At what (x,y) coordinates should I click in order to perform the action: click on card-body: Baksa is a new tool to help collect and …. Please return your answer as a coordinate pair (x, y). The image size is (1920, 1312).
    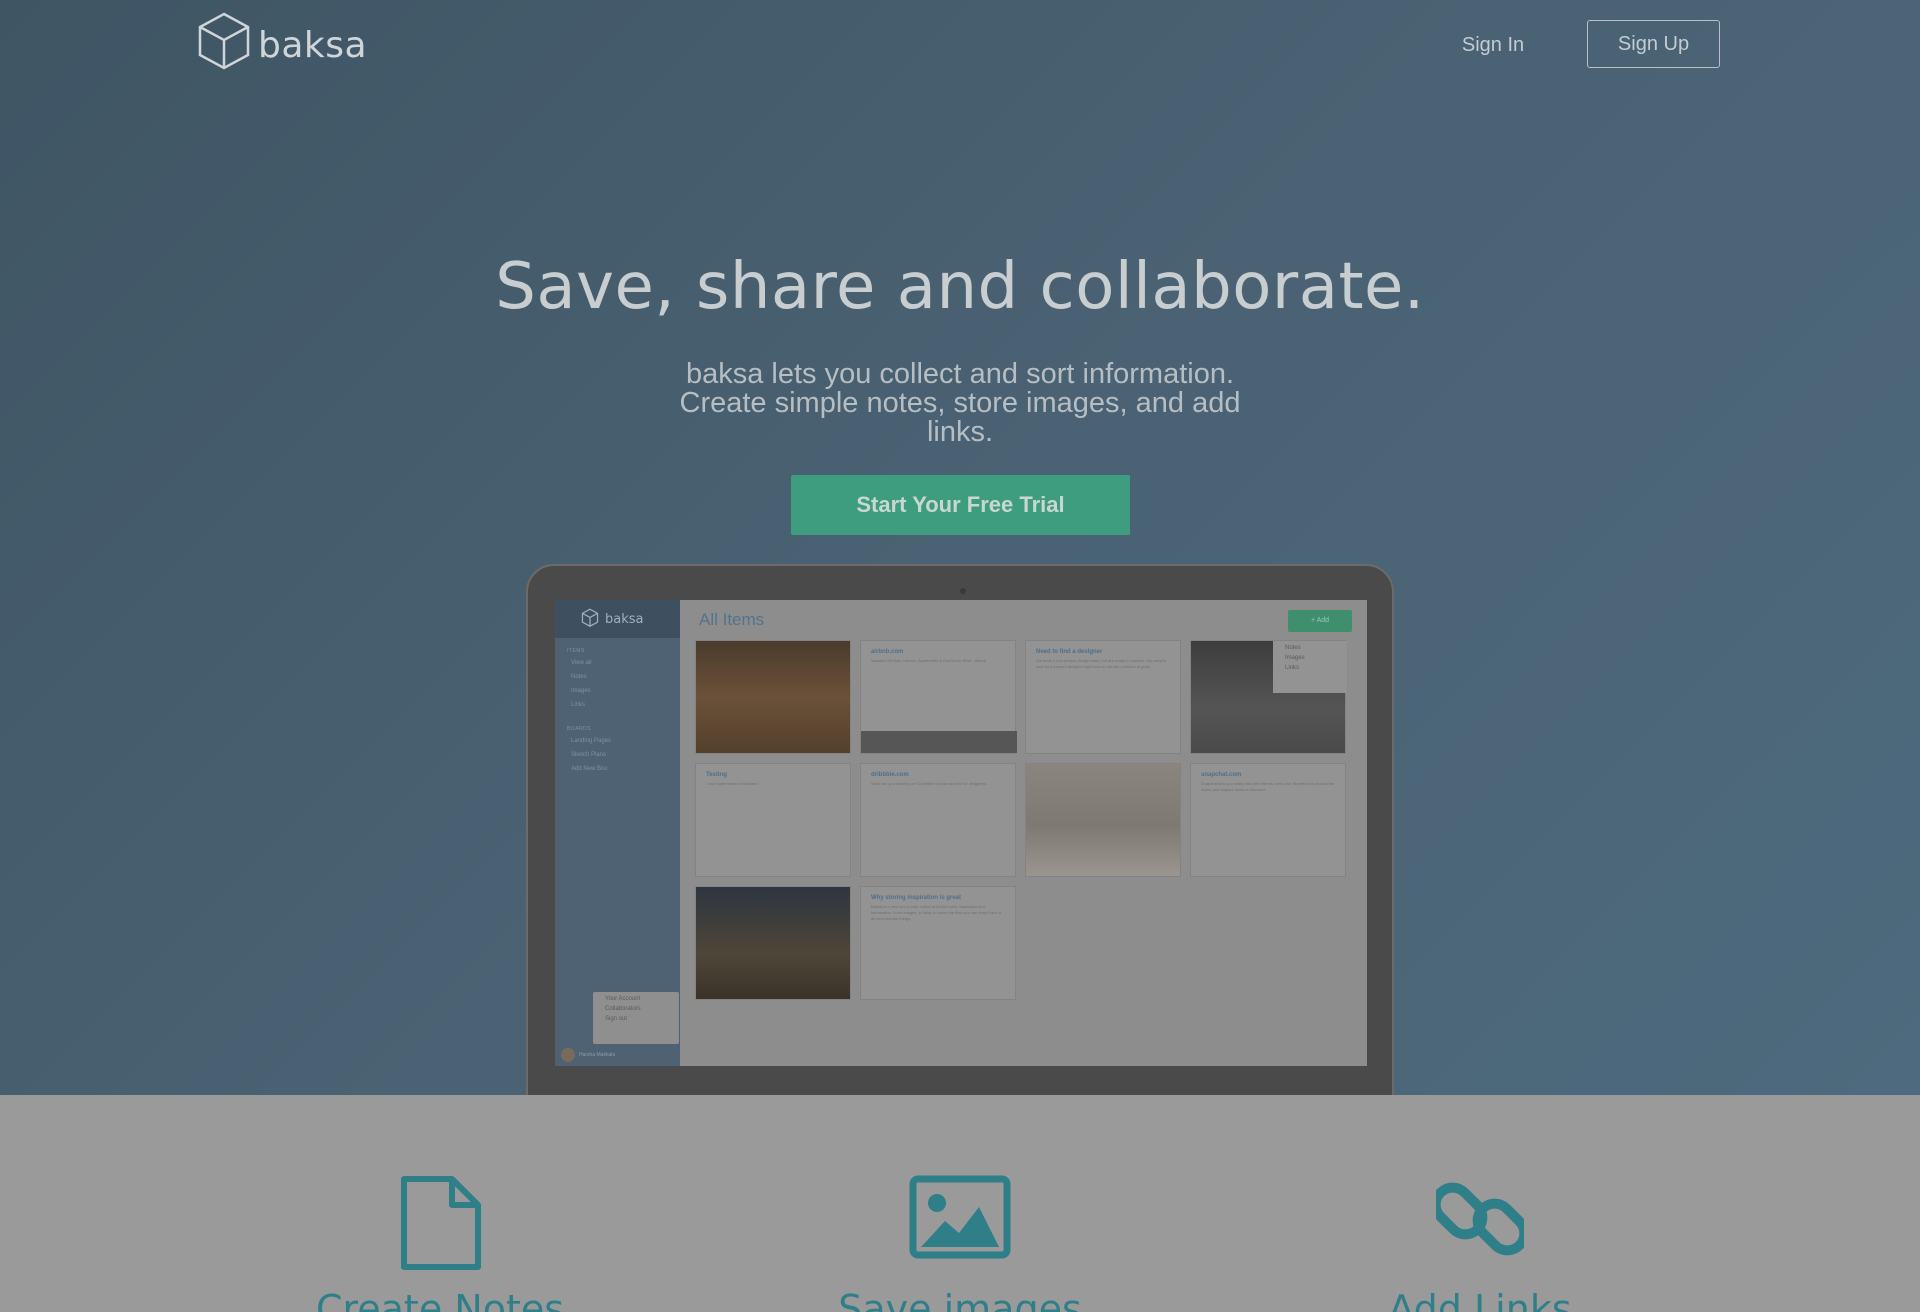
    Looking at the image, I should click on (936, 912).